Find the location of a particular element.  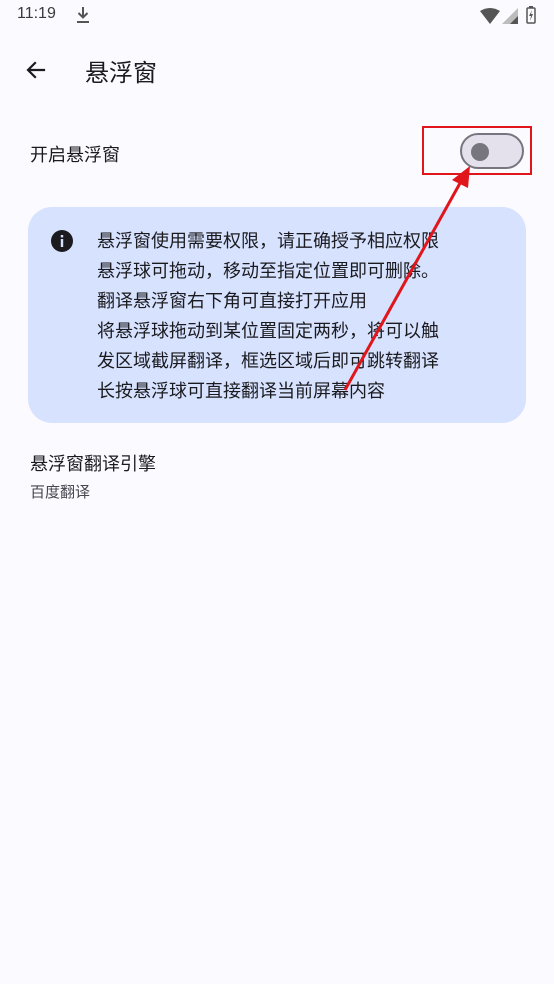

arrow-back-icon is located at coordinates (36, 70).